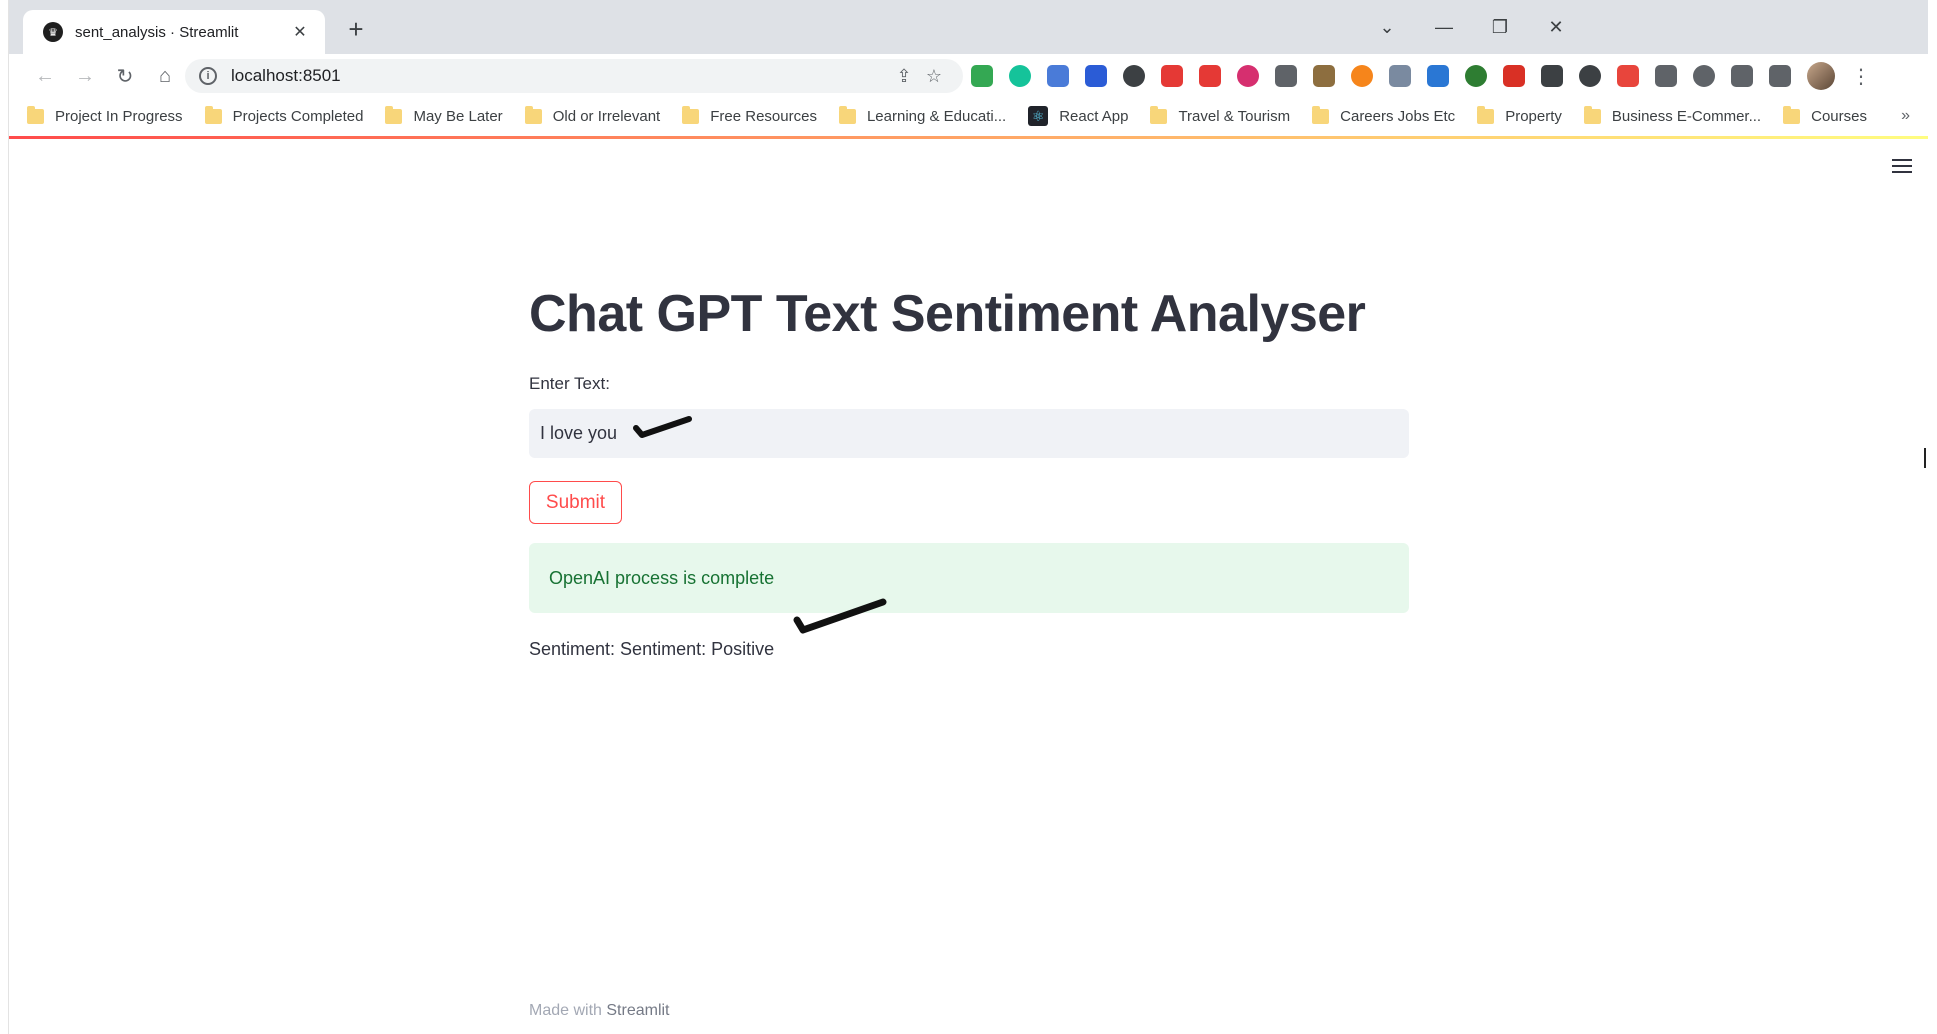  I want to click on browser-toolbar: ← → ↻ ⌂ i localhost:8501 ⇪ ☆ ⋮, so click(968, 76).